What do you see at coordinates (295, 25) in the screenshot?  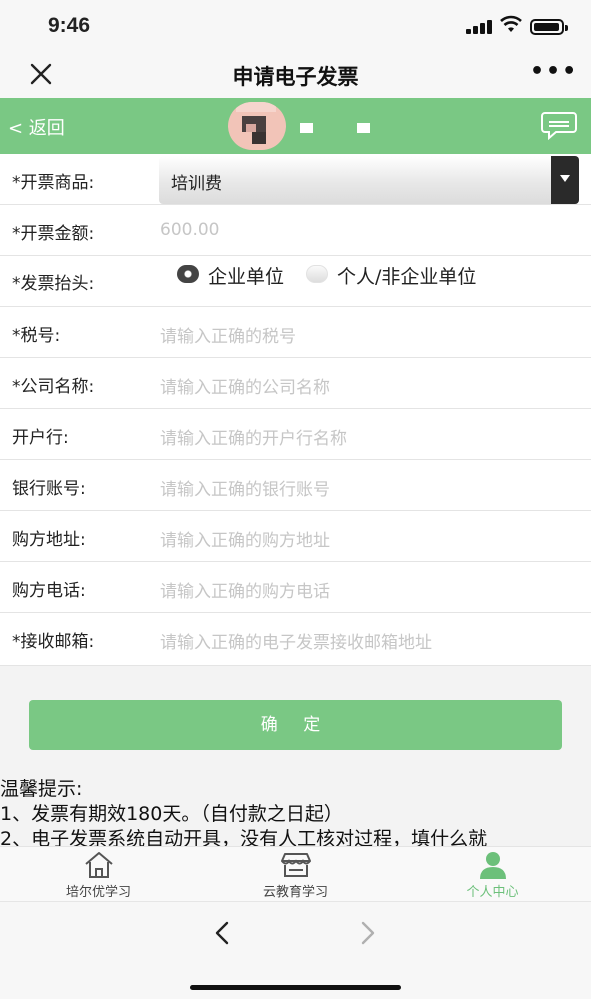 I see `status-bar: 9:46` at bounding box center [295, 25].